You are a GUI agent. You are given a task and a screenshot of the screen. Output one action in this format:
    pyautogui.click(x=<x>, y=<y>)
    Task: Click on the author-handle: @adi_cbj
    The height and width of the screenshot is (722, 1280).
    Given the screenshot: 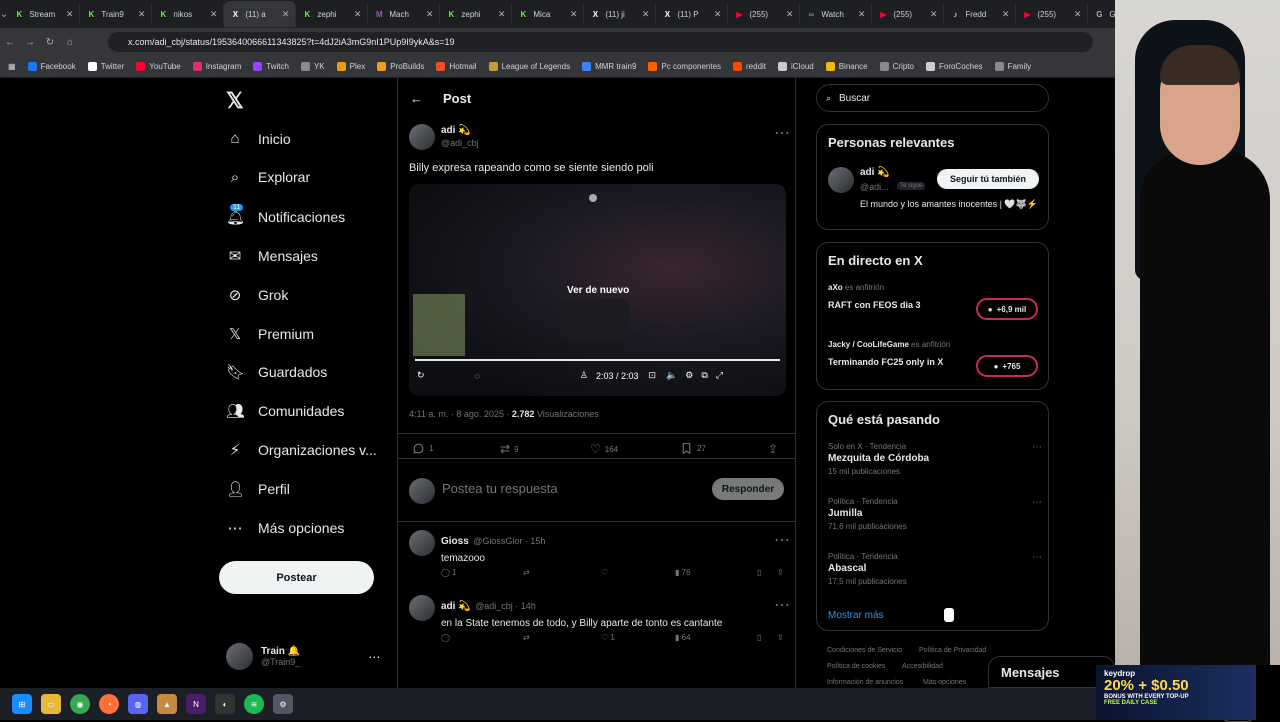 What is the action you would take?
    pyautogui.click(x=460, y=143)
    